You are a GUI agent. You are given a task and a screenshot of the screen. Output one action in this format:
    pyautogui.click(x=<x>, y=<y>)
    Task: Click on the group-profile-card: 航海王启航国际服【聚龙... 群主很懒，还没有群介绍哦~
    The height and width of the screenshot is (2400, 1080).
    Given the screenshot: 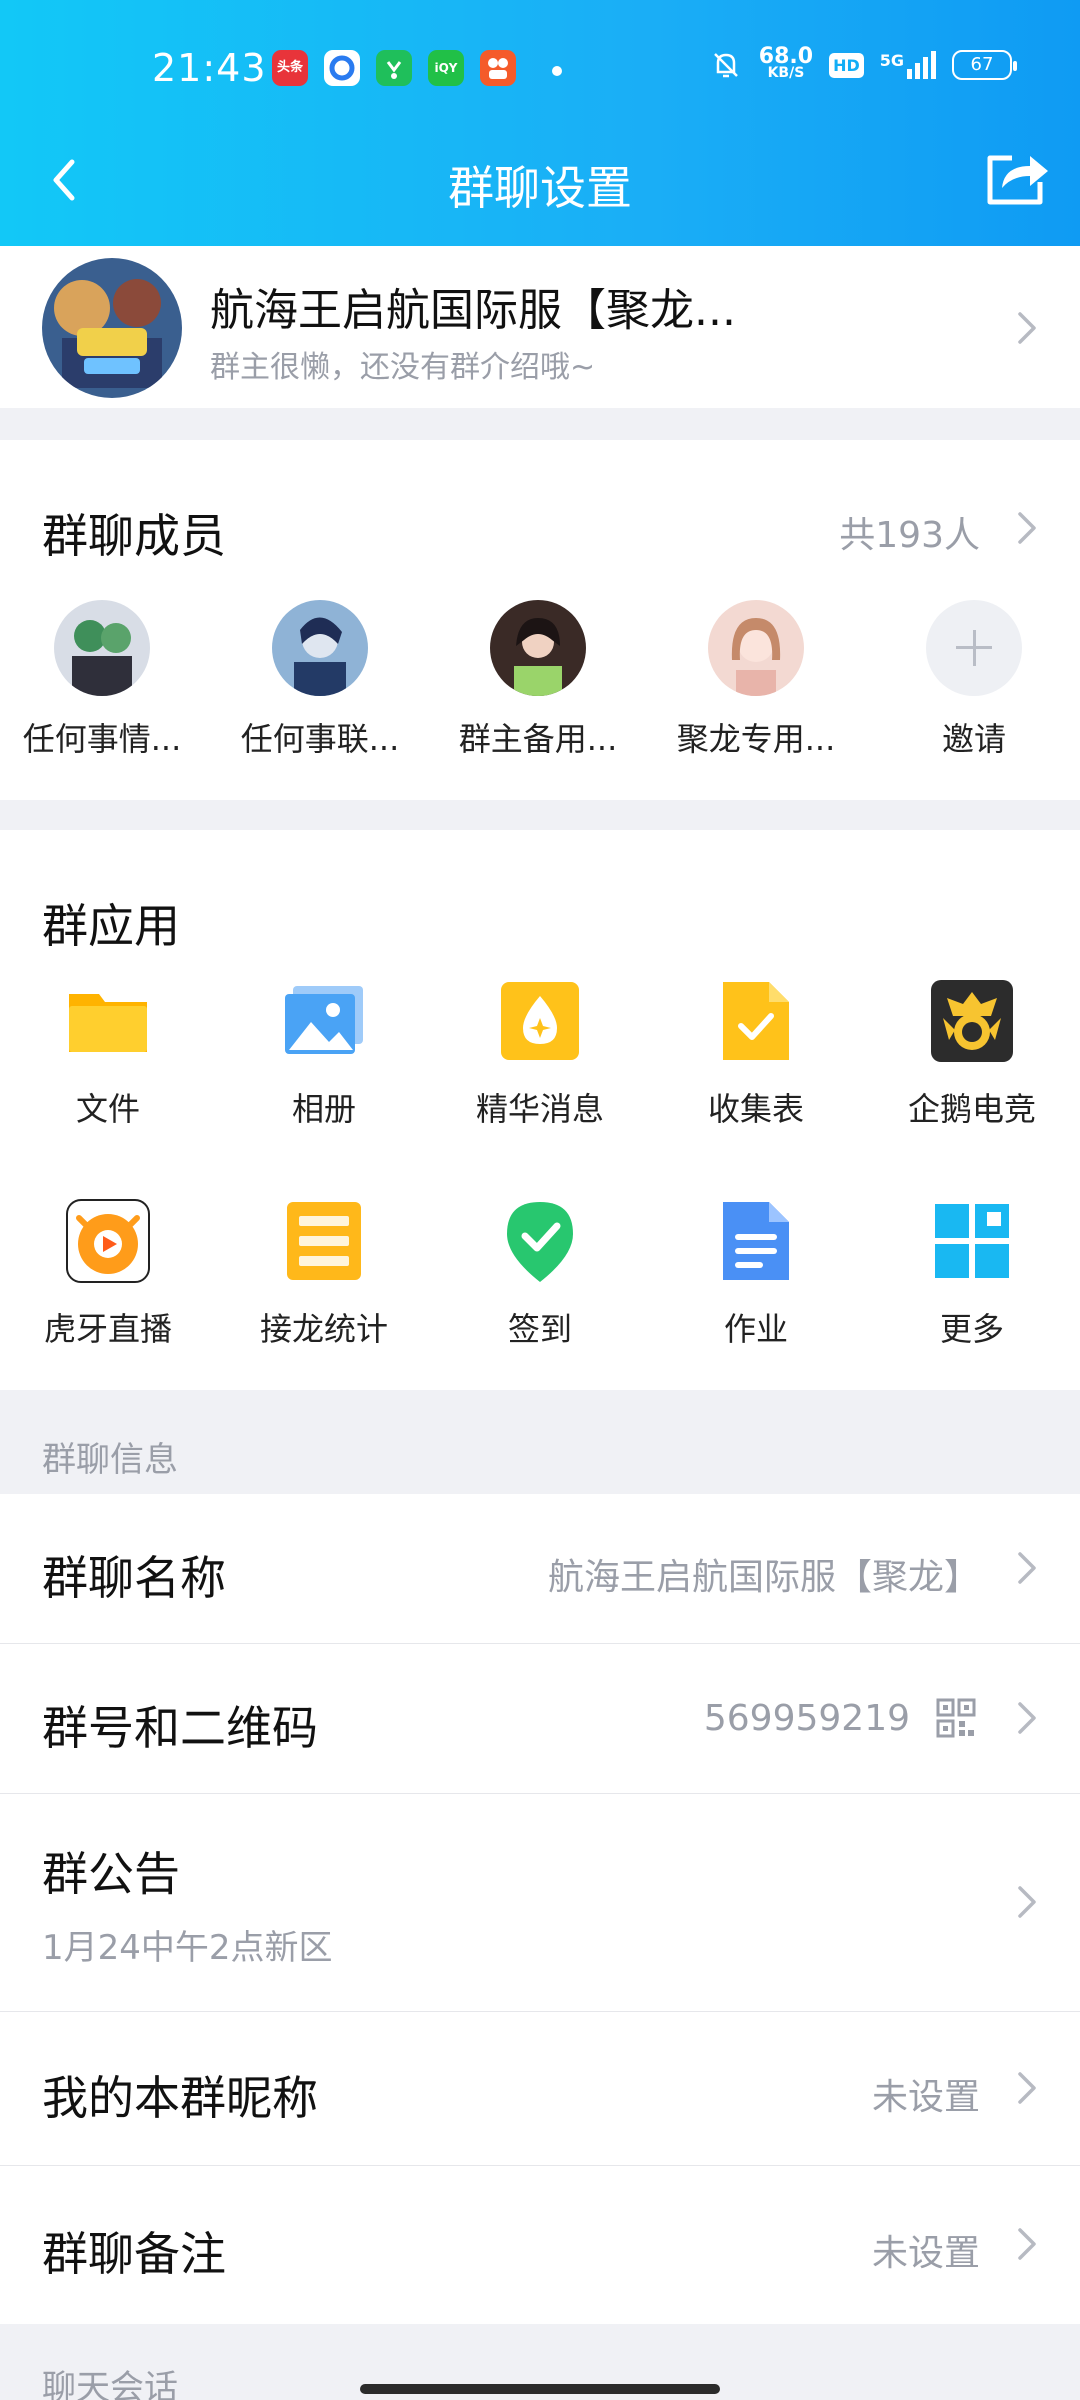 What is the action you would take?
    pyautogui.click(x=540, y=327)
    